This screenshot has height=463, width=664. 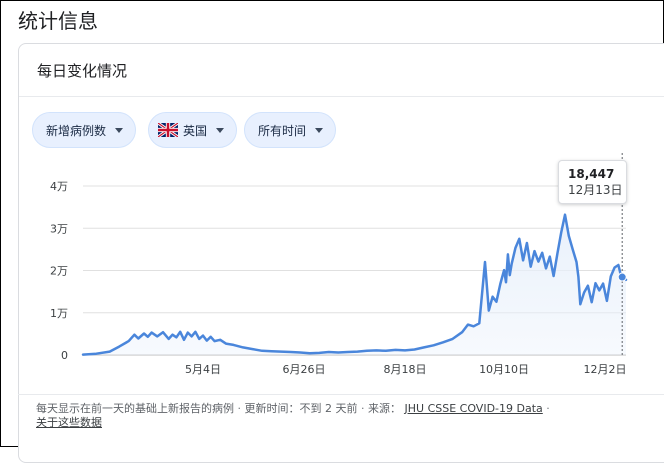 What do you see at coordinates (64, 355) in the screenshot?
I see `y-tick-label: 0` at bounding box center [64, 355].